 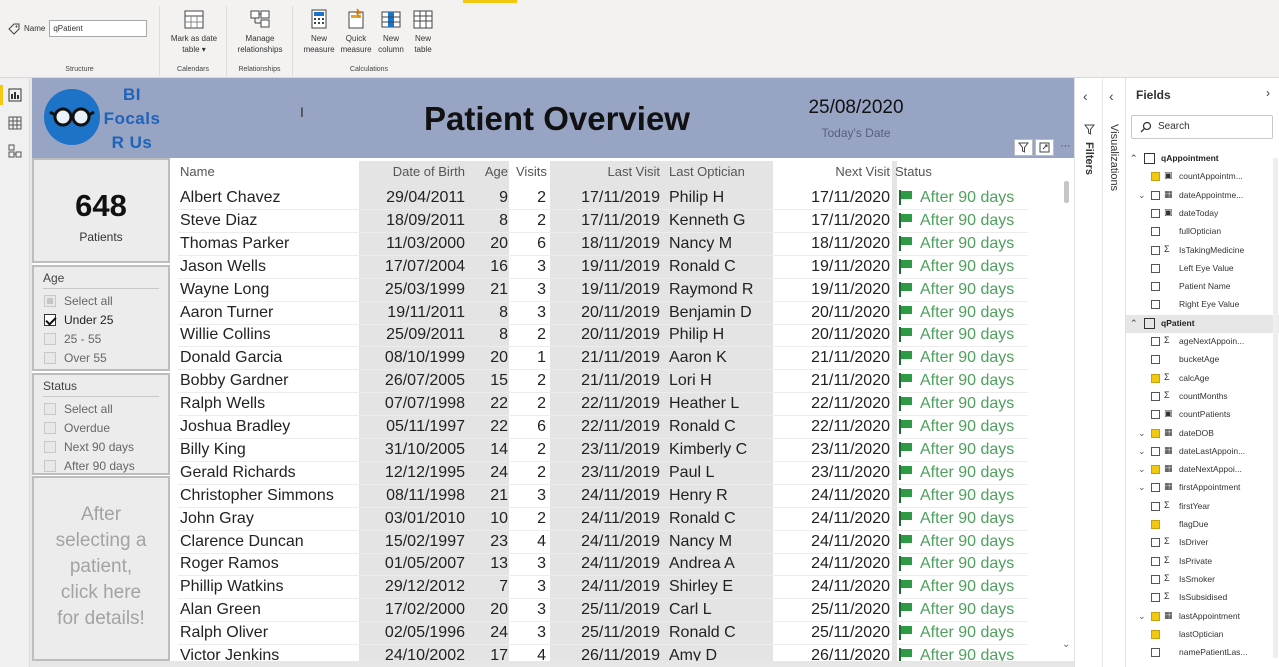 What do you see at coordinates (15, 123) in the screenshot?
I see `data-view-icon` at bounding box center [15, 123].